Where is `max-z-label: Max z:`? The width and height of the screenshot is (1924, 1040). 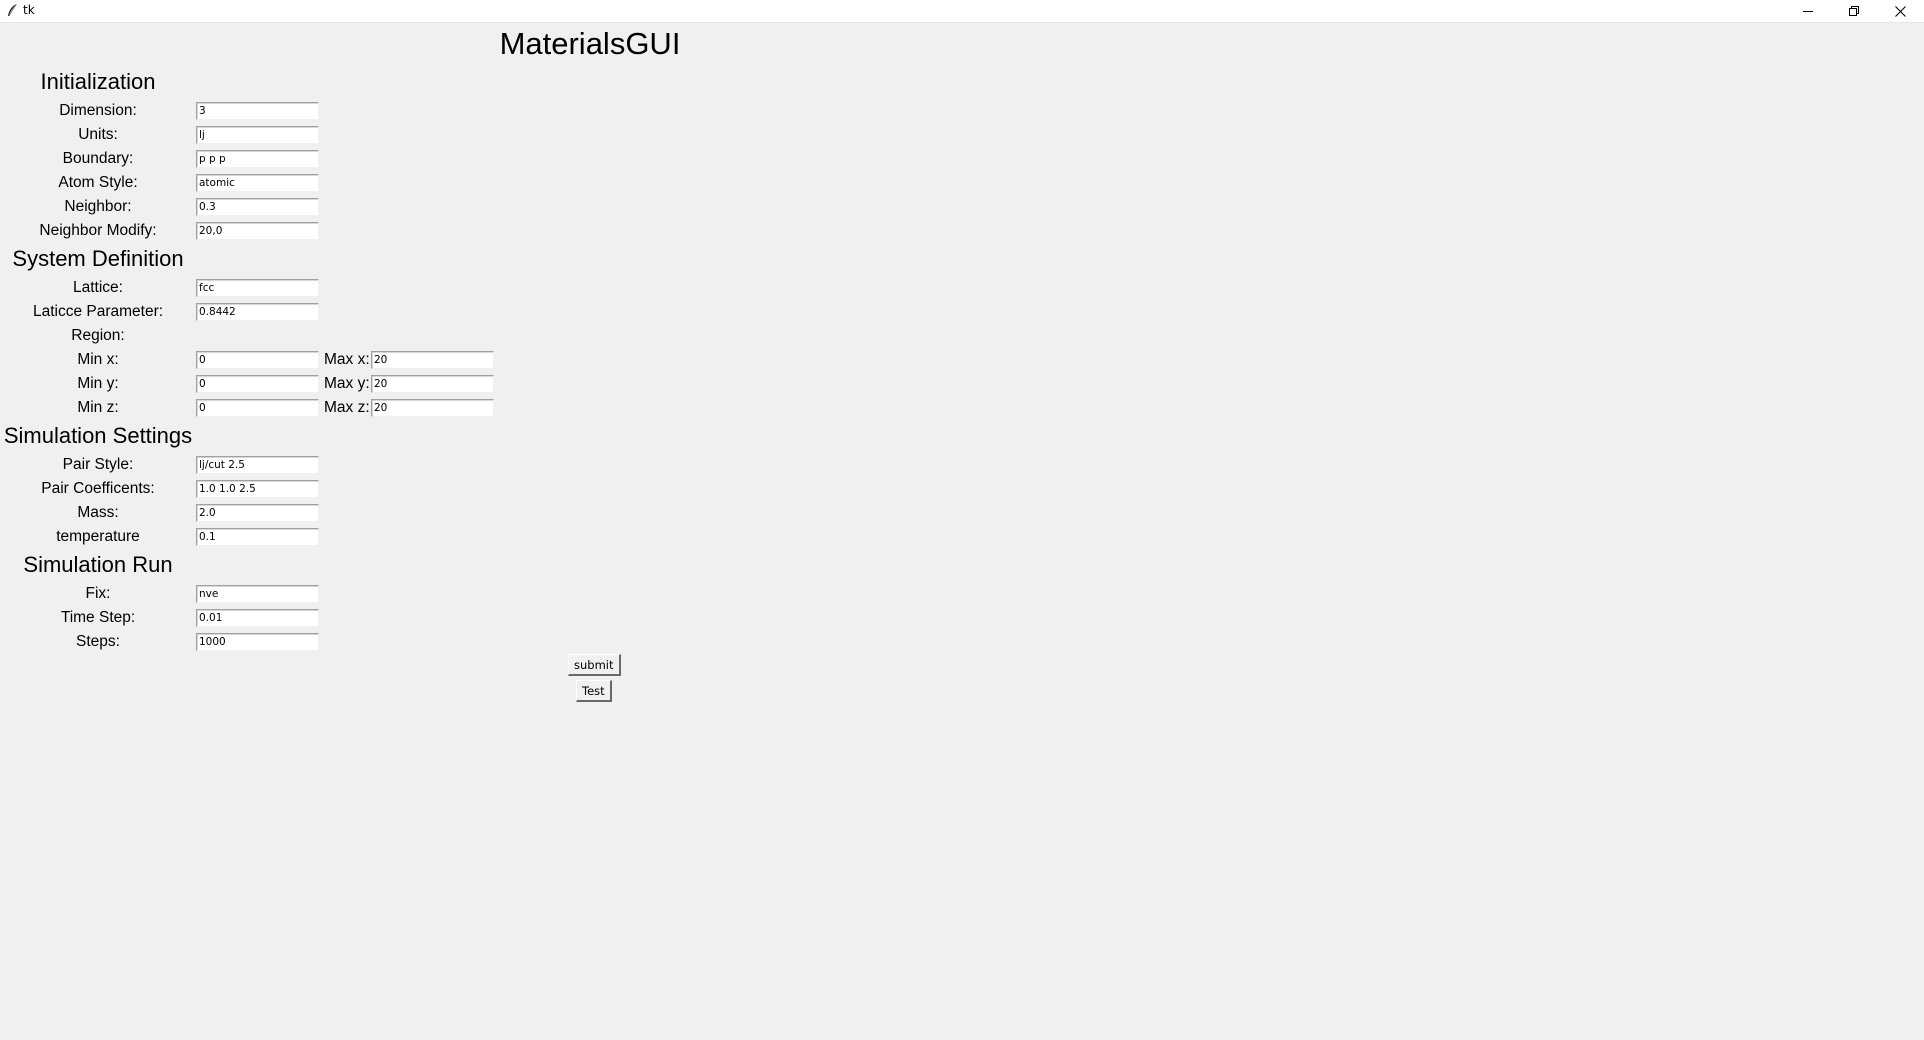 max-z-label: Max z: is located at coordinates (347, 407).